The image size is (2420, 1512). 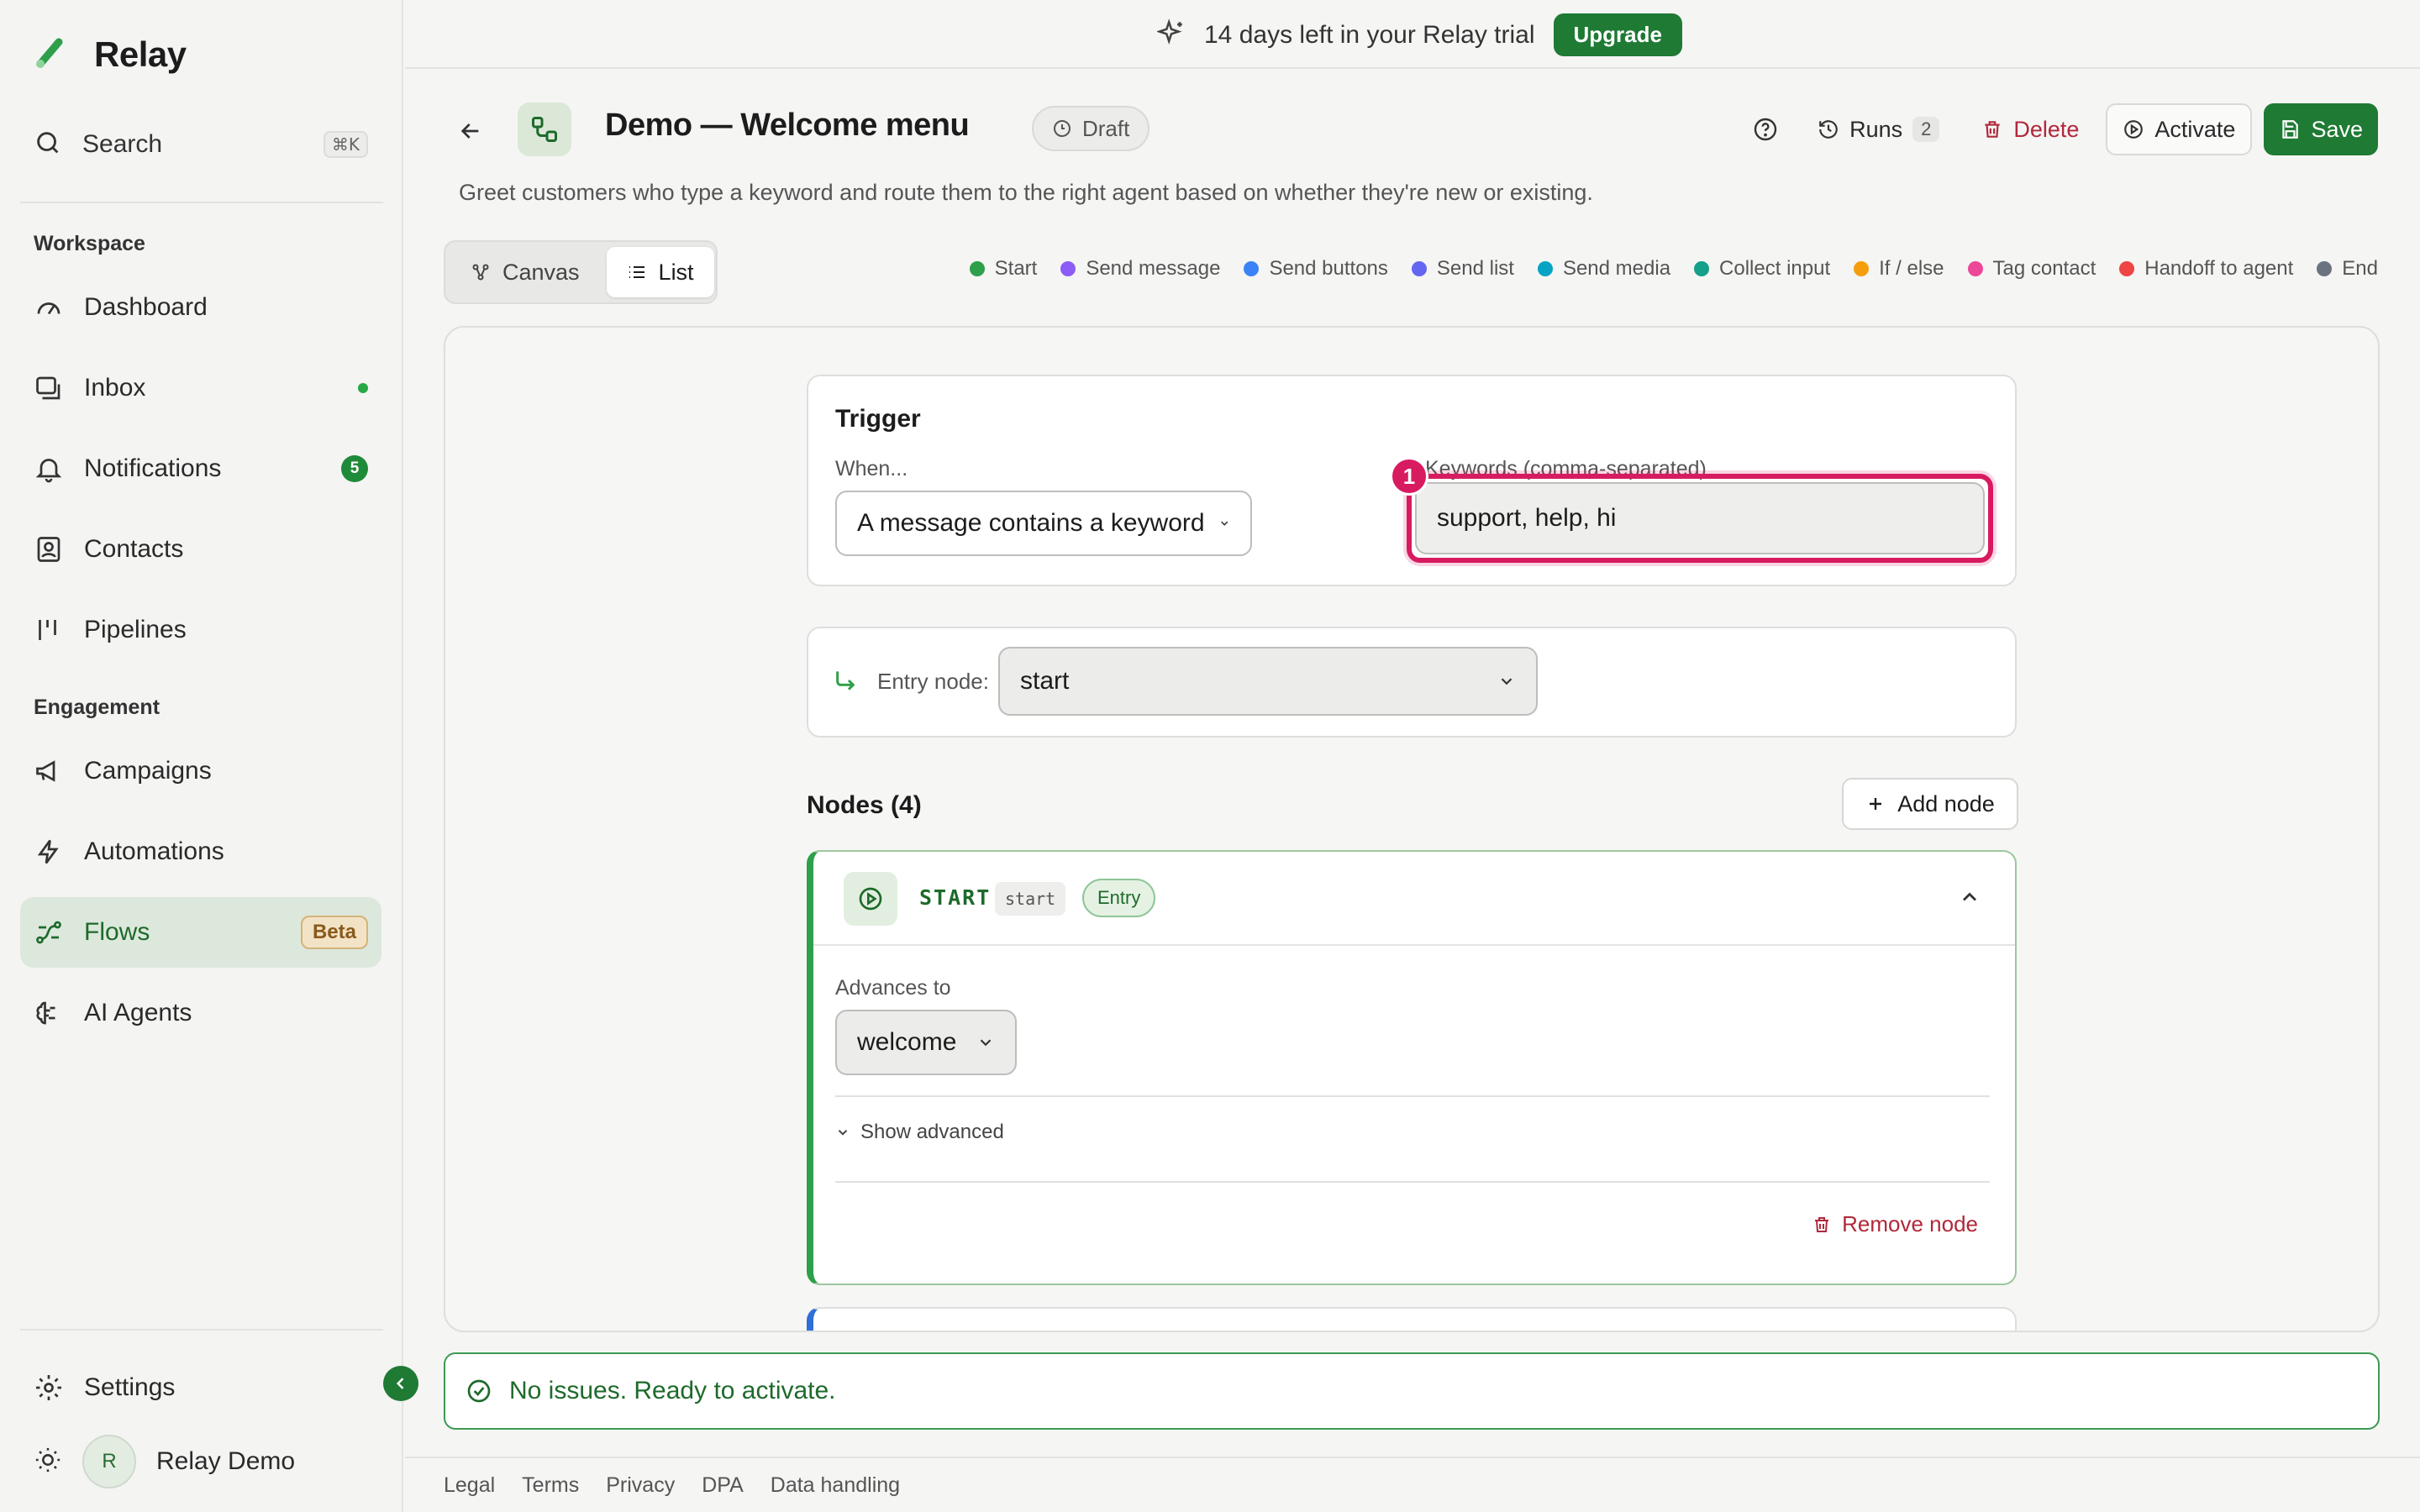 I want to click on sidebar-search: Search ⌘K, so click(x=201, y=144).